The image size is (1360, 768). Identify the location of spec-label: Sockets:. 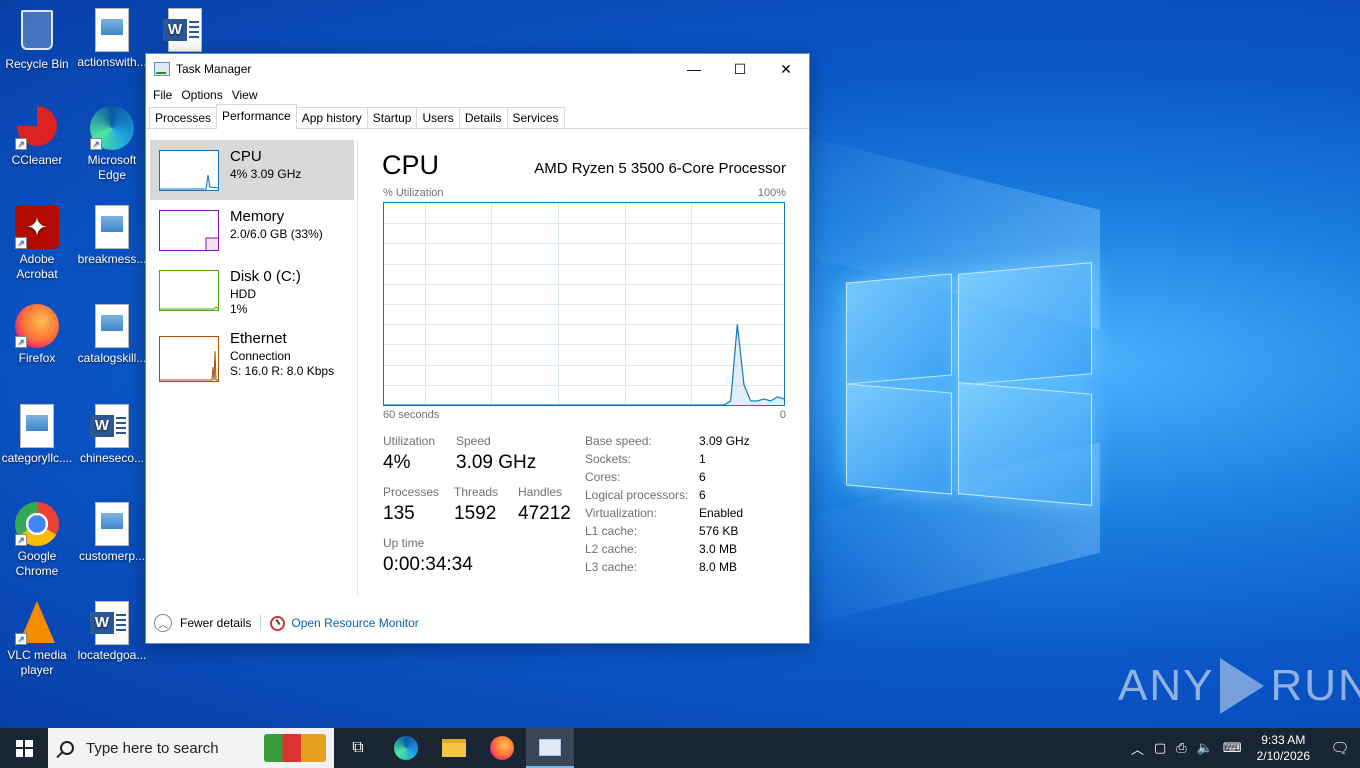
(608, 459).